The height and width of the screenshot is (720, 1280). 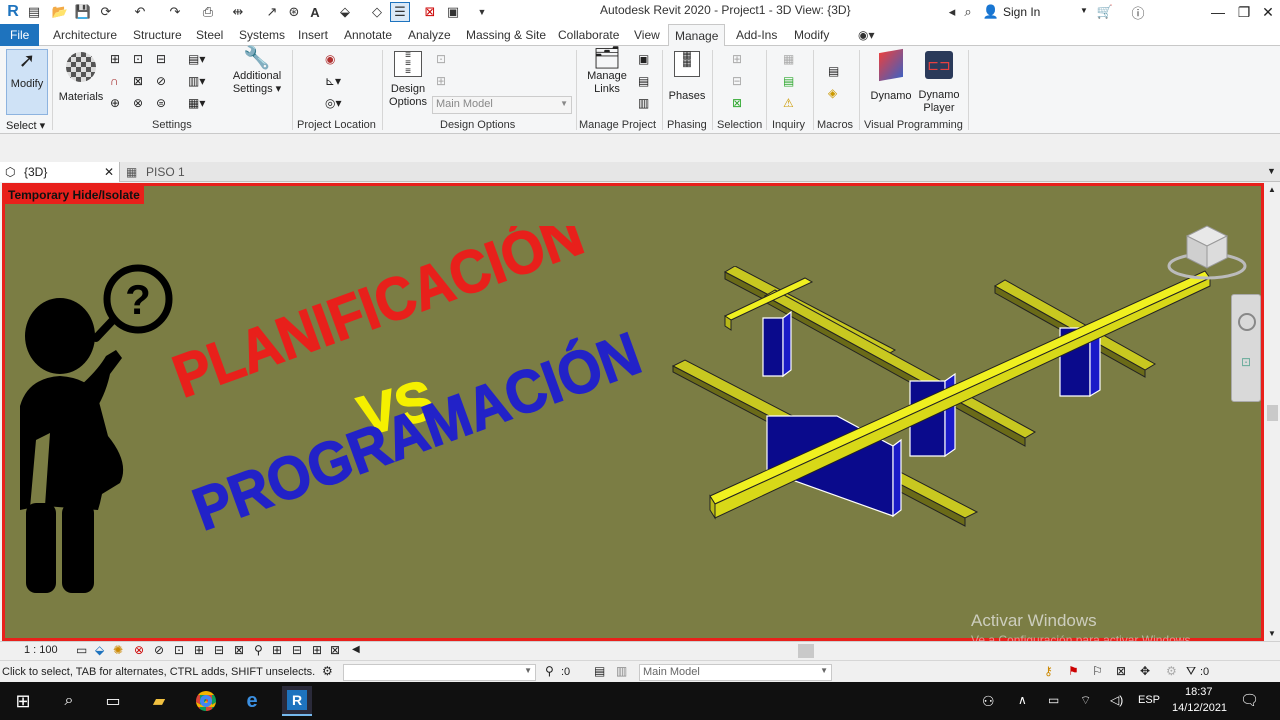 What do you see at coordinates (1267, 12) in the screenshot?
I see `close-button: ✕` at bounding box center [1267, 12].